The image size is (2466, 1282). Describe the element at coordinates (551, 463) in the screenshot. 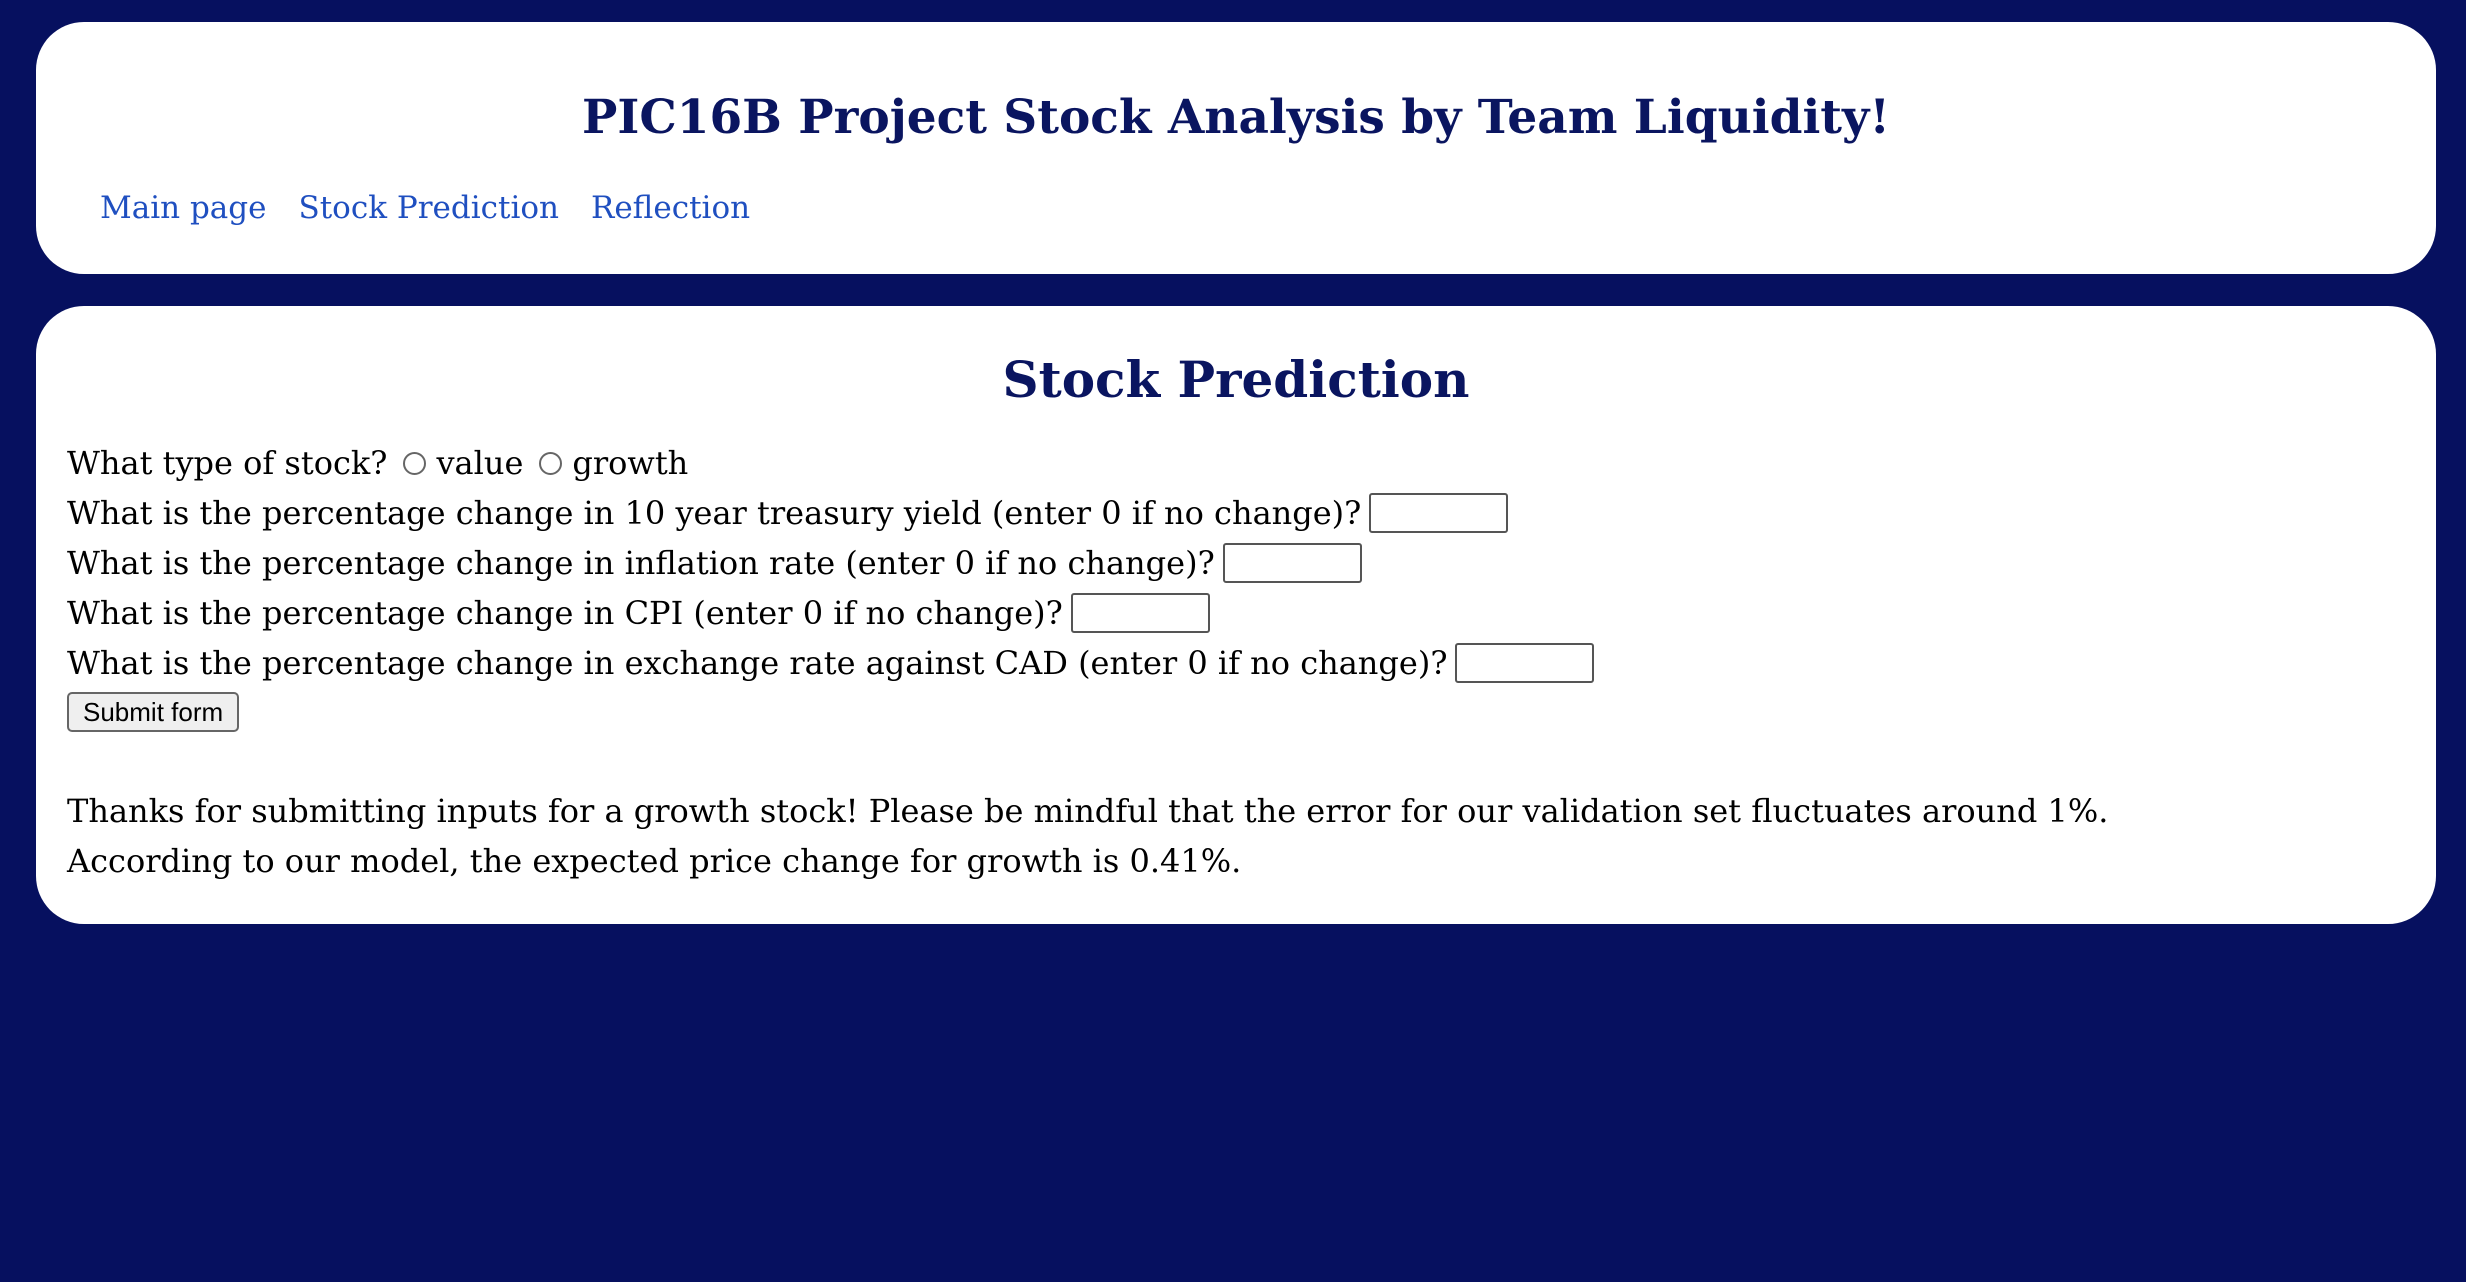

I see `growth-radio` at that location.